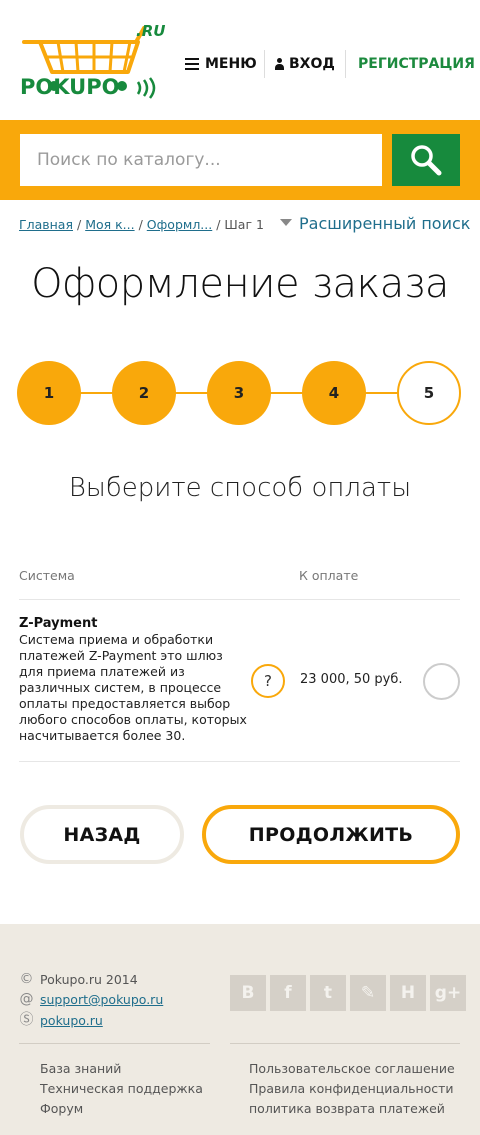  What do you see at coordinates (312, 64) in the screenshot?
I see `login-label: ВХОД` at bounding box center [312, 64].